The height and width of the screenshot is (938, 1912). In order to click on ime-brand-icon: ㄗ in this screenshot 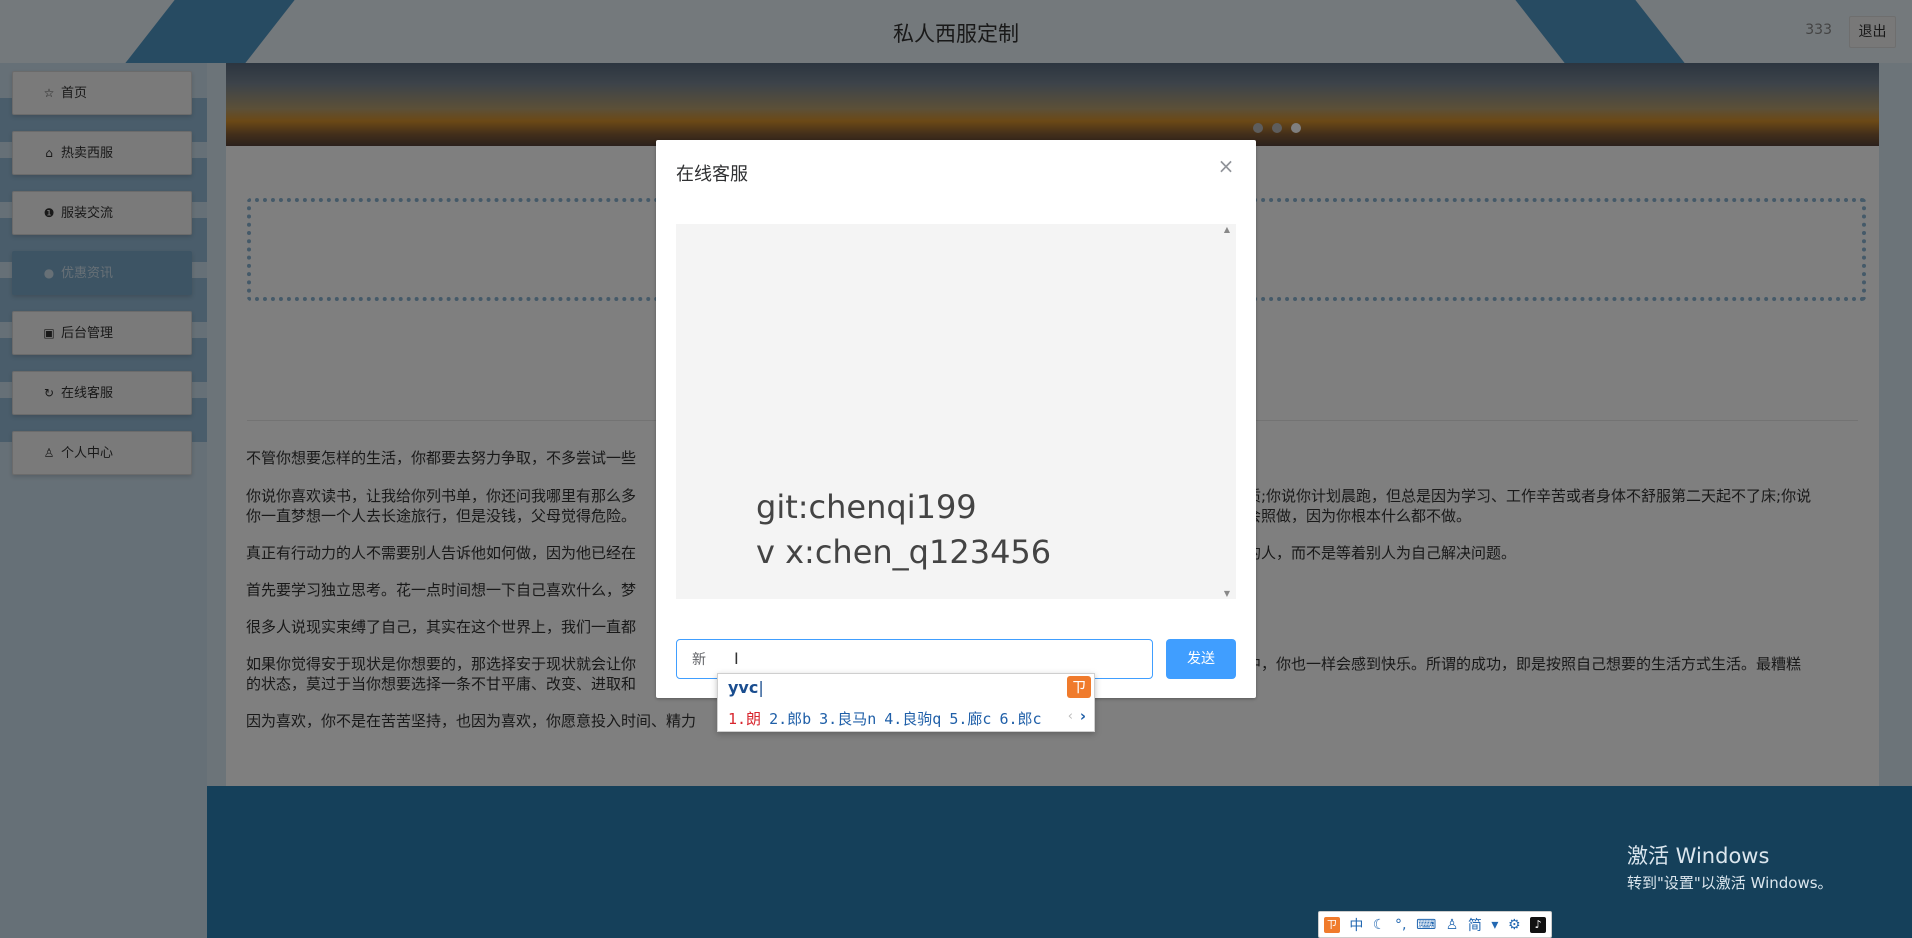, I will do `click(1331, 924)`.